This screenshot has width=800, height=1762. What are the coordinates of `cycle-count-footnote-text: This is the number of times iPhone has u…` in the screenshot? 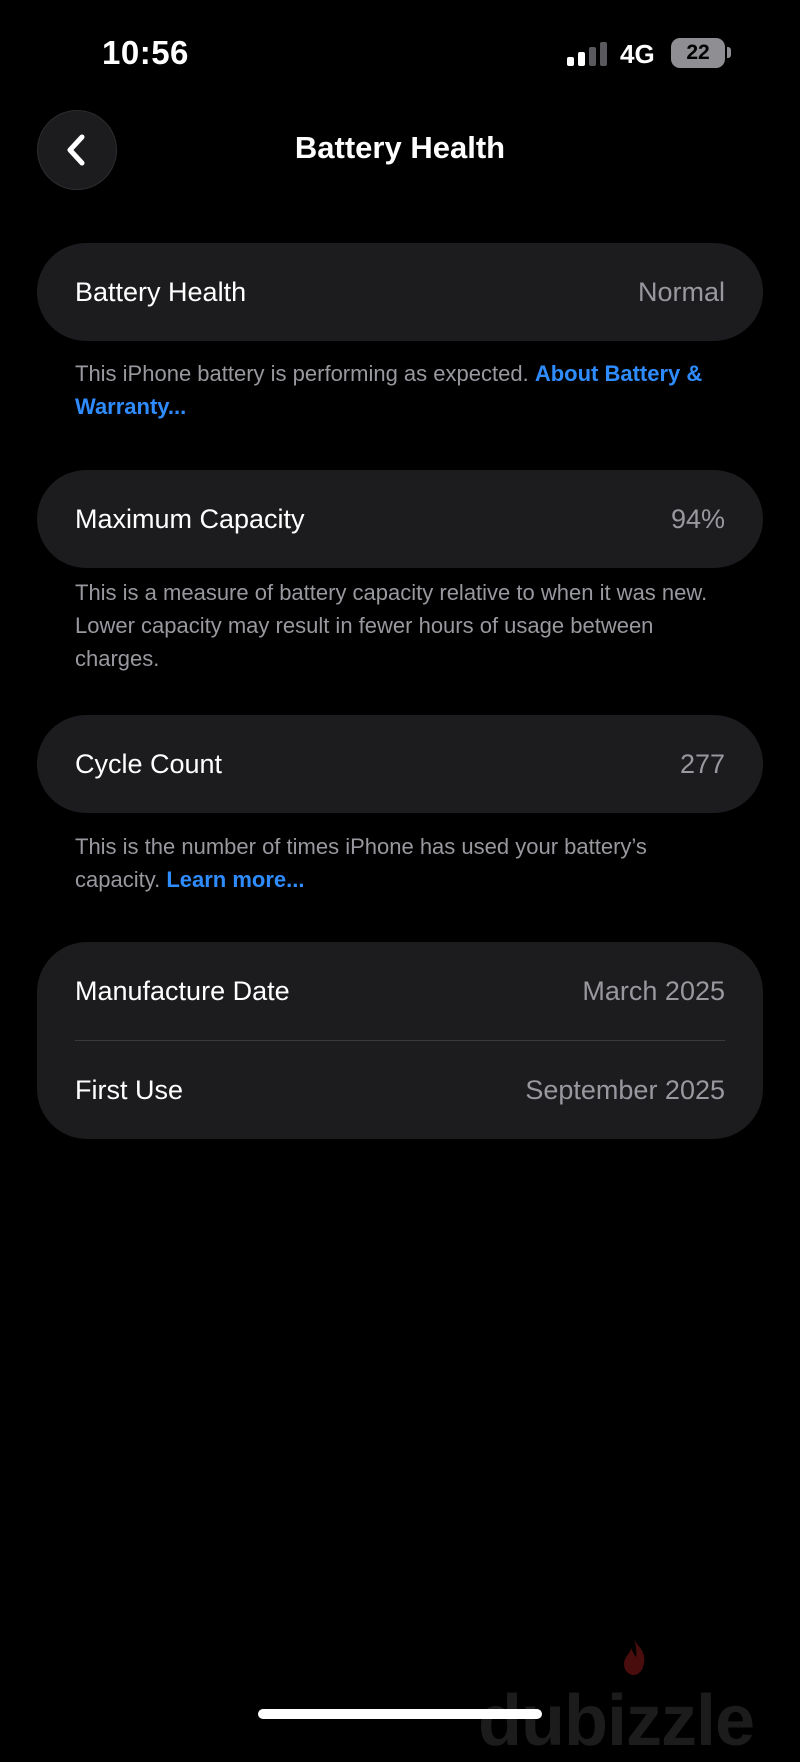 It's located at (361, 863).